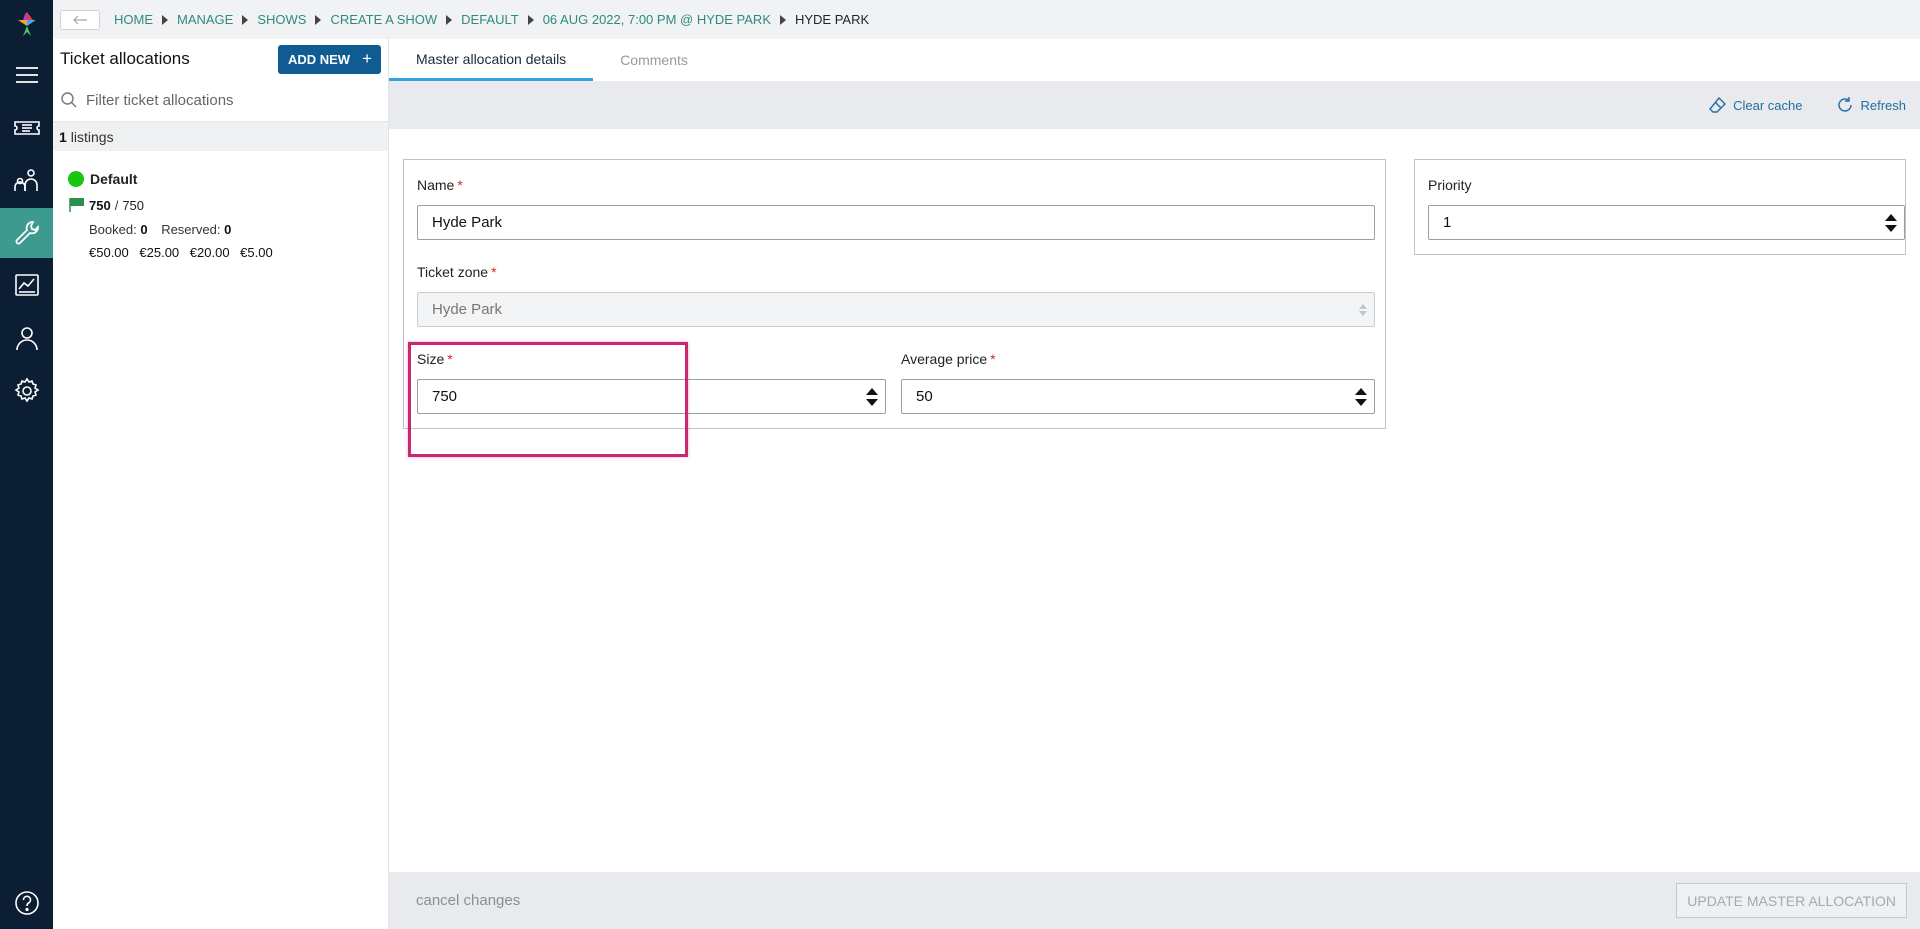  Describe the element at coordinates (228, 179) in the screenshot. I see `allocation-name-row: Default` at that location.